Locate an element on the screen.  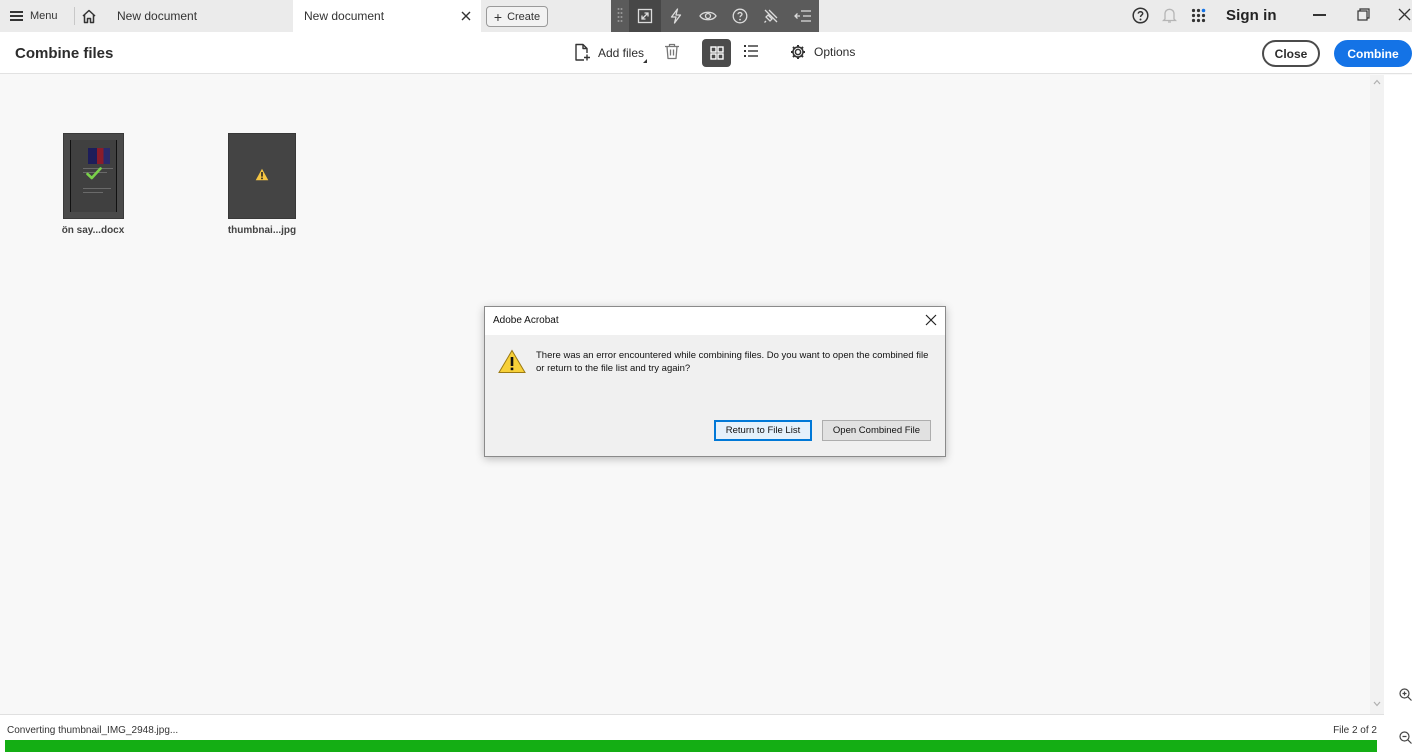
minimize-icon is located at coordinates (1319, 15).